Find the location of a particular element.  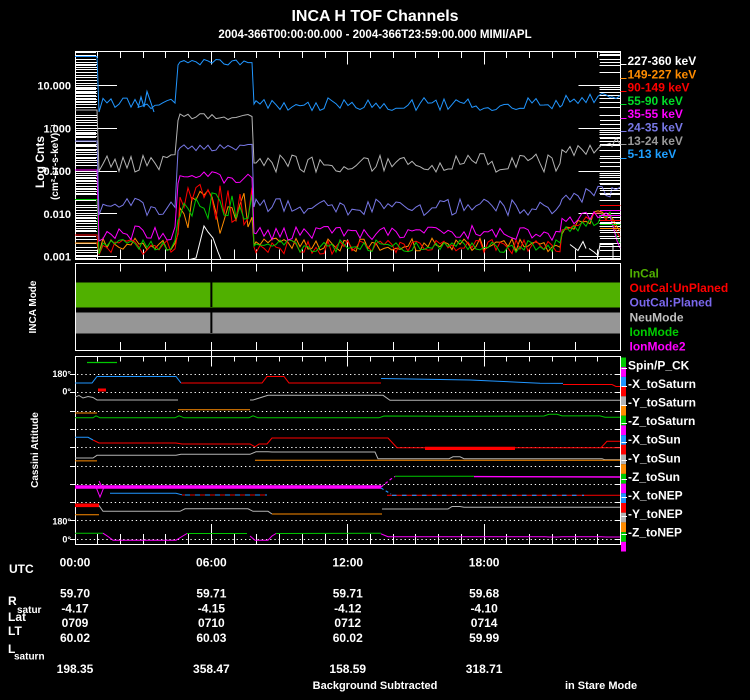

svg-text: 18:00 is located at coordinates (484, 563).